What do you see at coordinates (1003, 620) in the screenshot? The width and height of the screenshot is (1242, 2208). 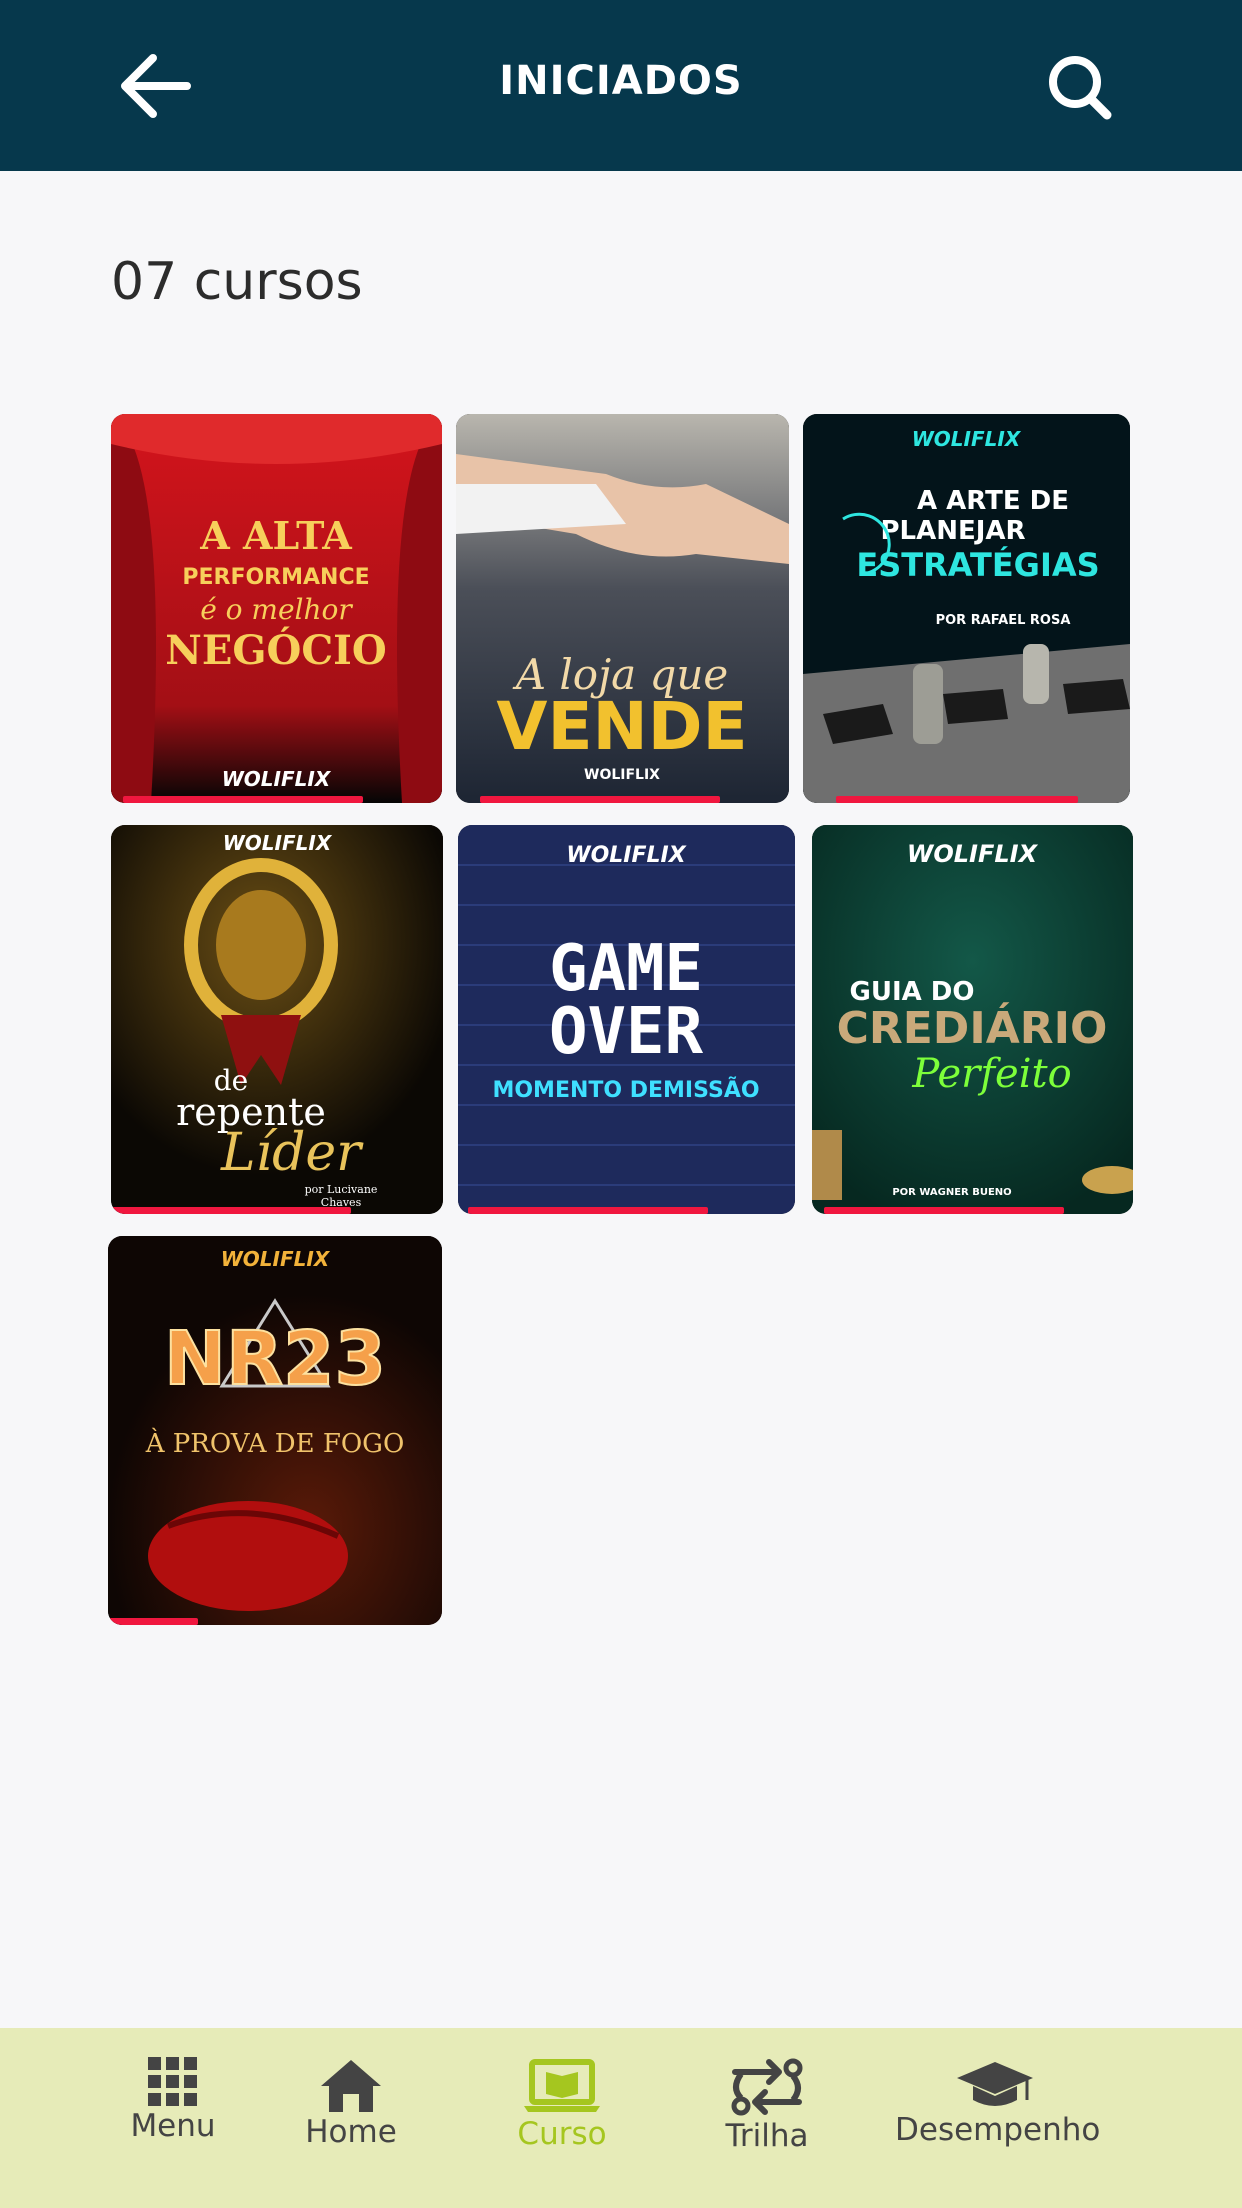 I see `course-title-line: POR RAFAEL ROSA` at bounding box center [1003, 620].